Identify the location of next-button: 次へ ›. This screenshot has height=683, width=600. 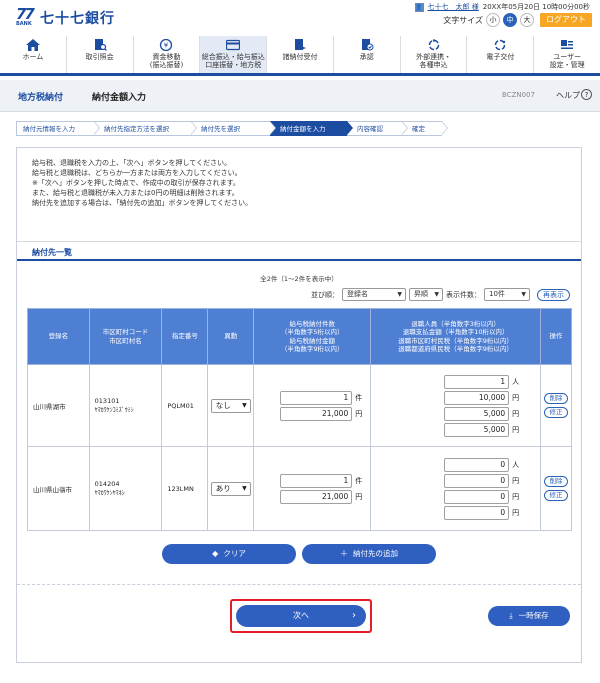
(301, 616).